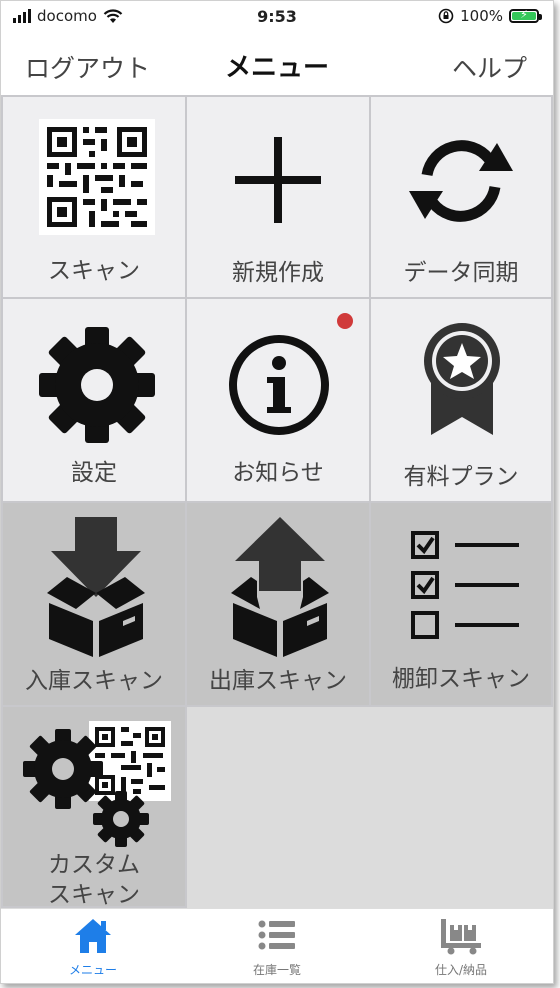  Describe the element at coordinates (279, 385) in the screenshot. I see `info-icon` at that location.